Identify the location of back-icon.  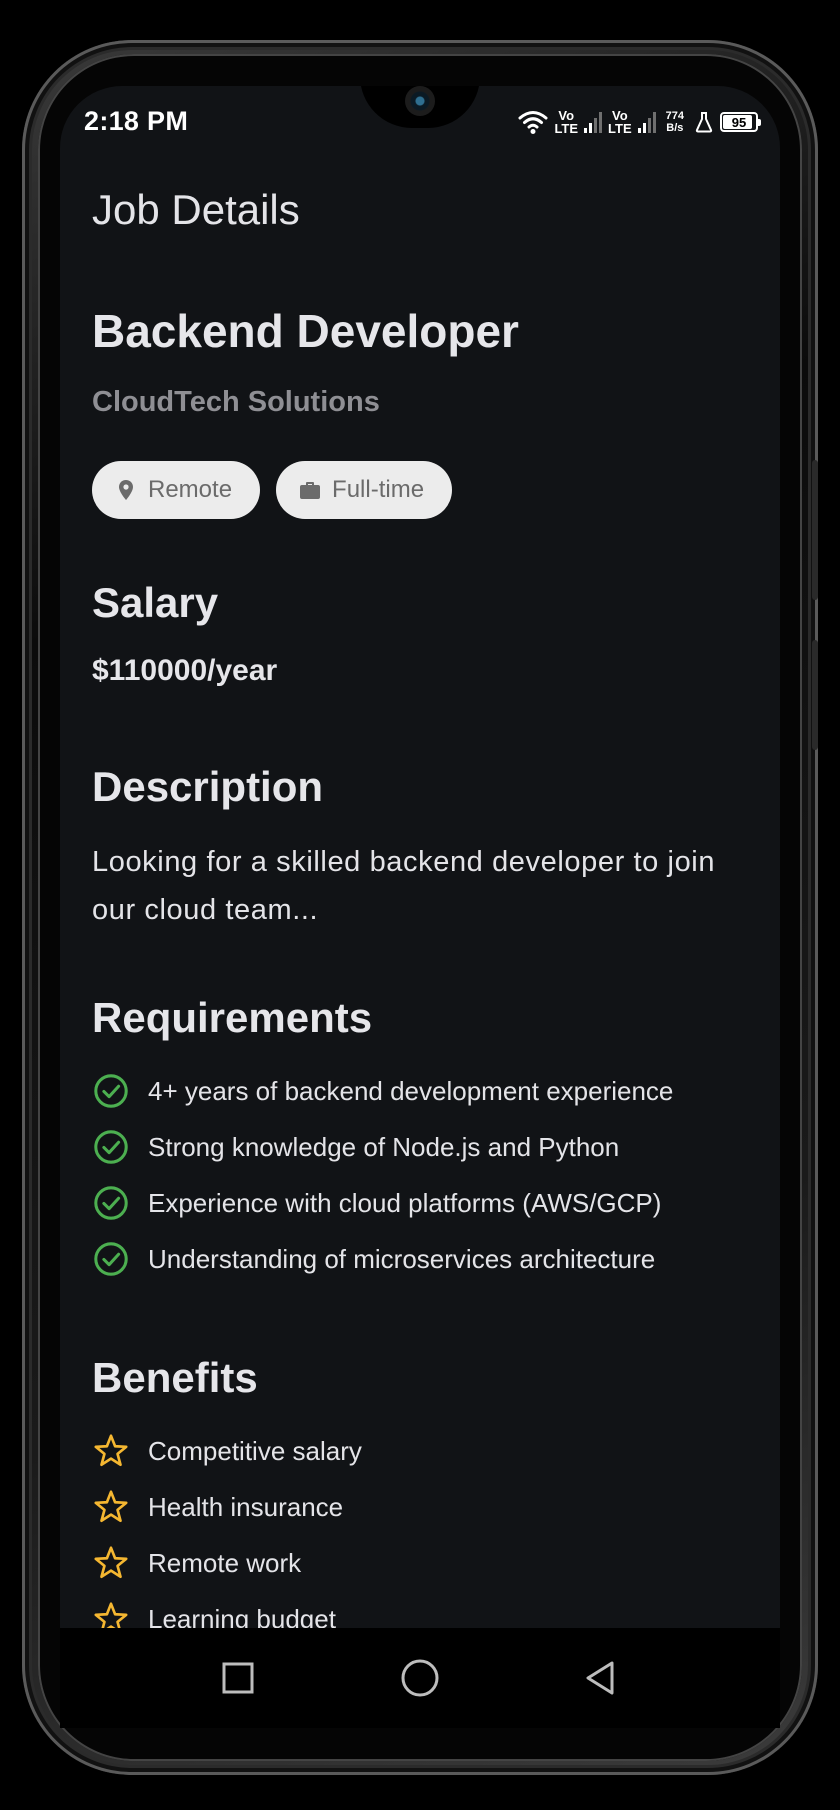
(600, 1678).